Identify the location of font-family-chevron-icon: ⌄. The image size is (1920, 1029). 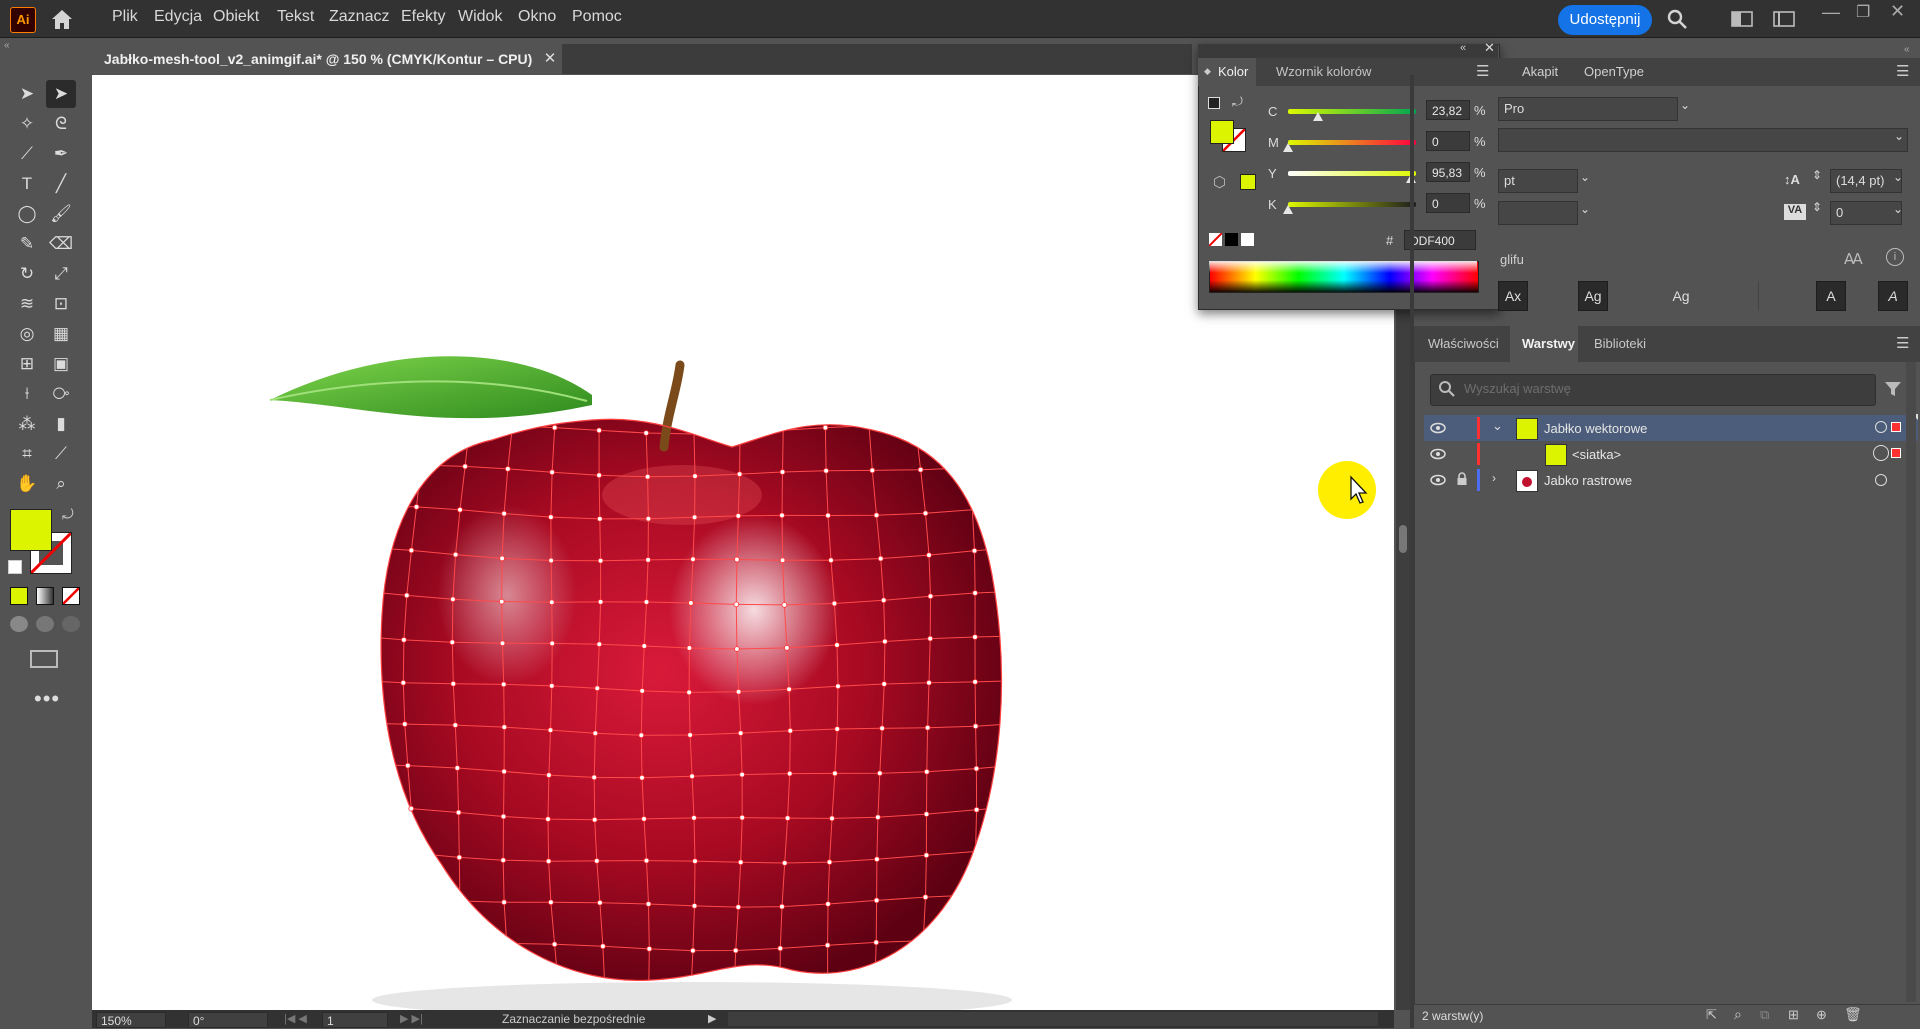
(1899, 136).